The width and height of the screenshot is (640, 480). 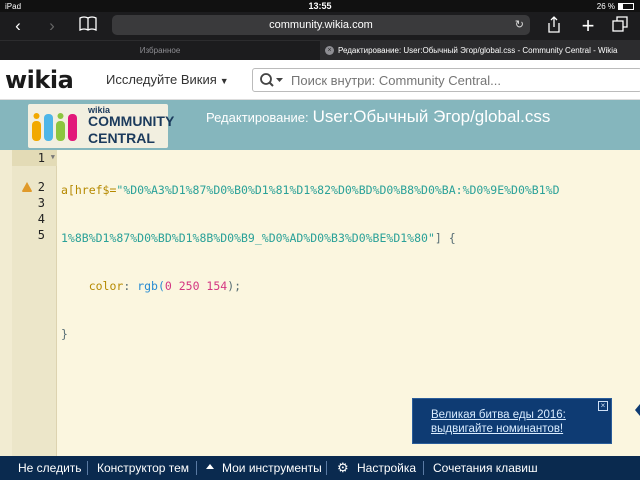 I want to click on search-icon, so click(x=274, y=80).